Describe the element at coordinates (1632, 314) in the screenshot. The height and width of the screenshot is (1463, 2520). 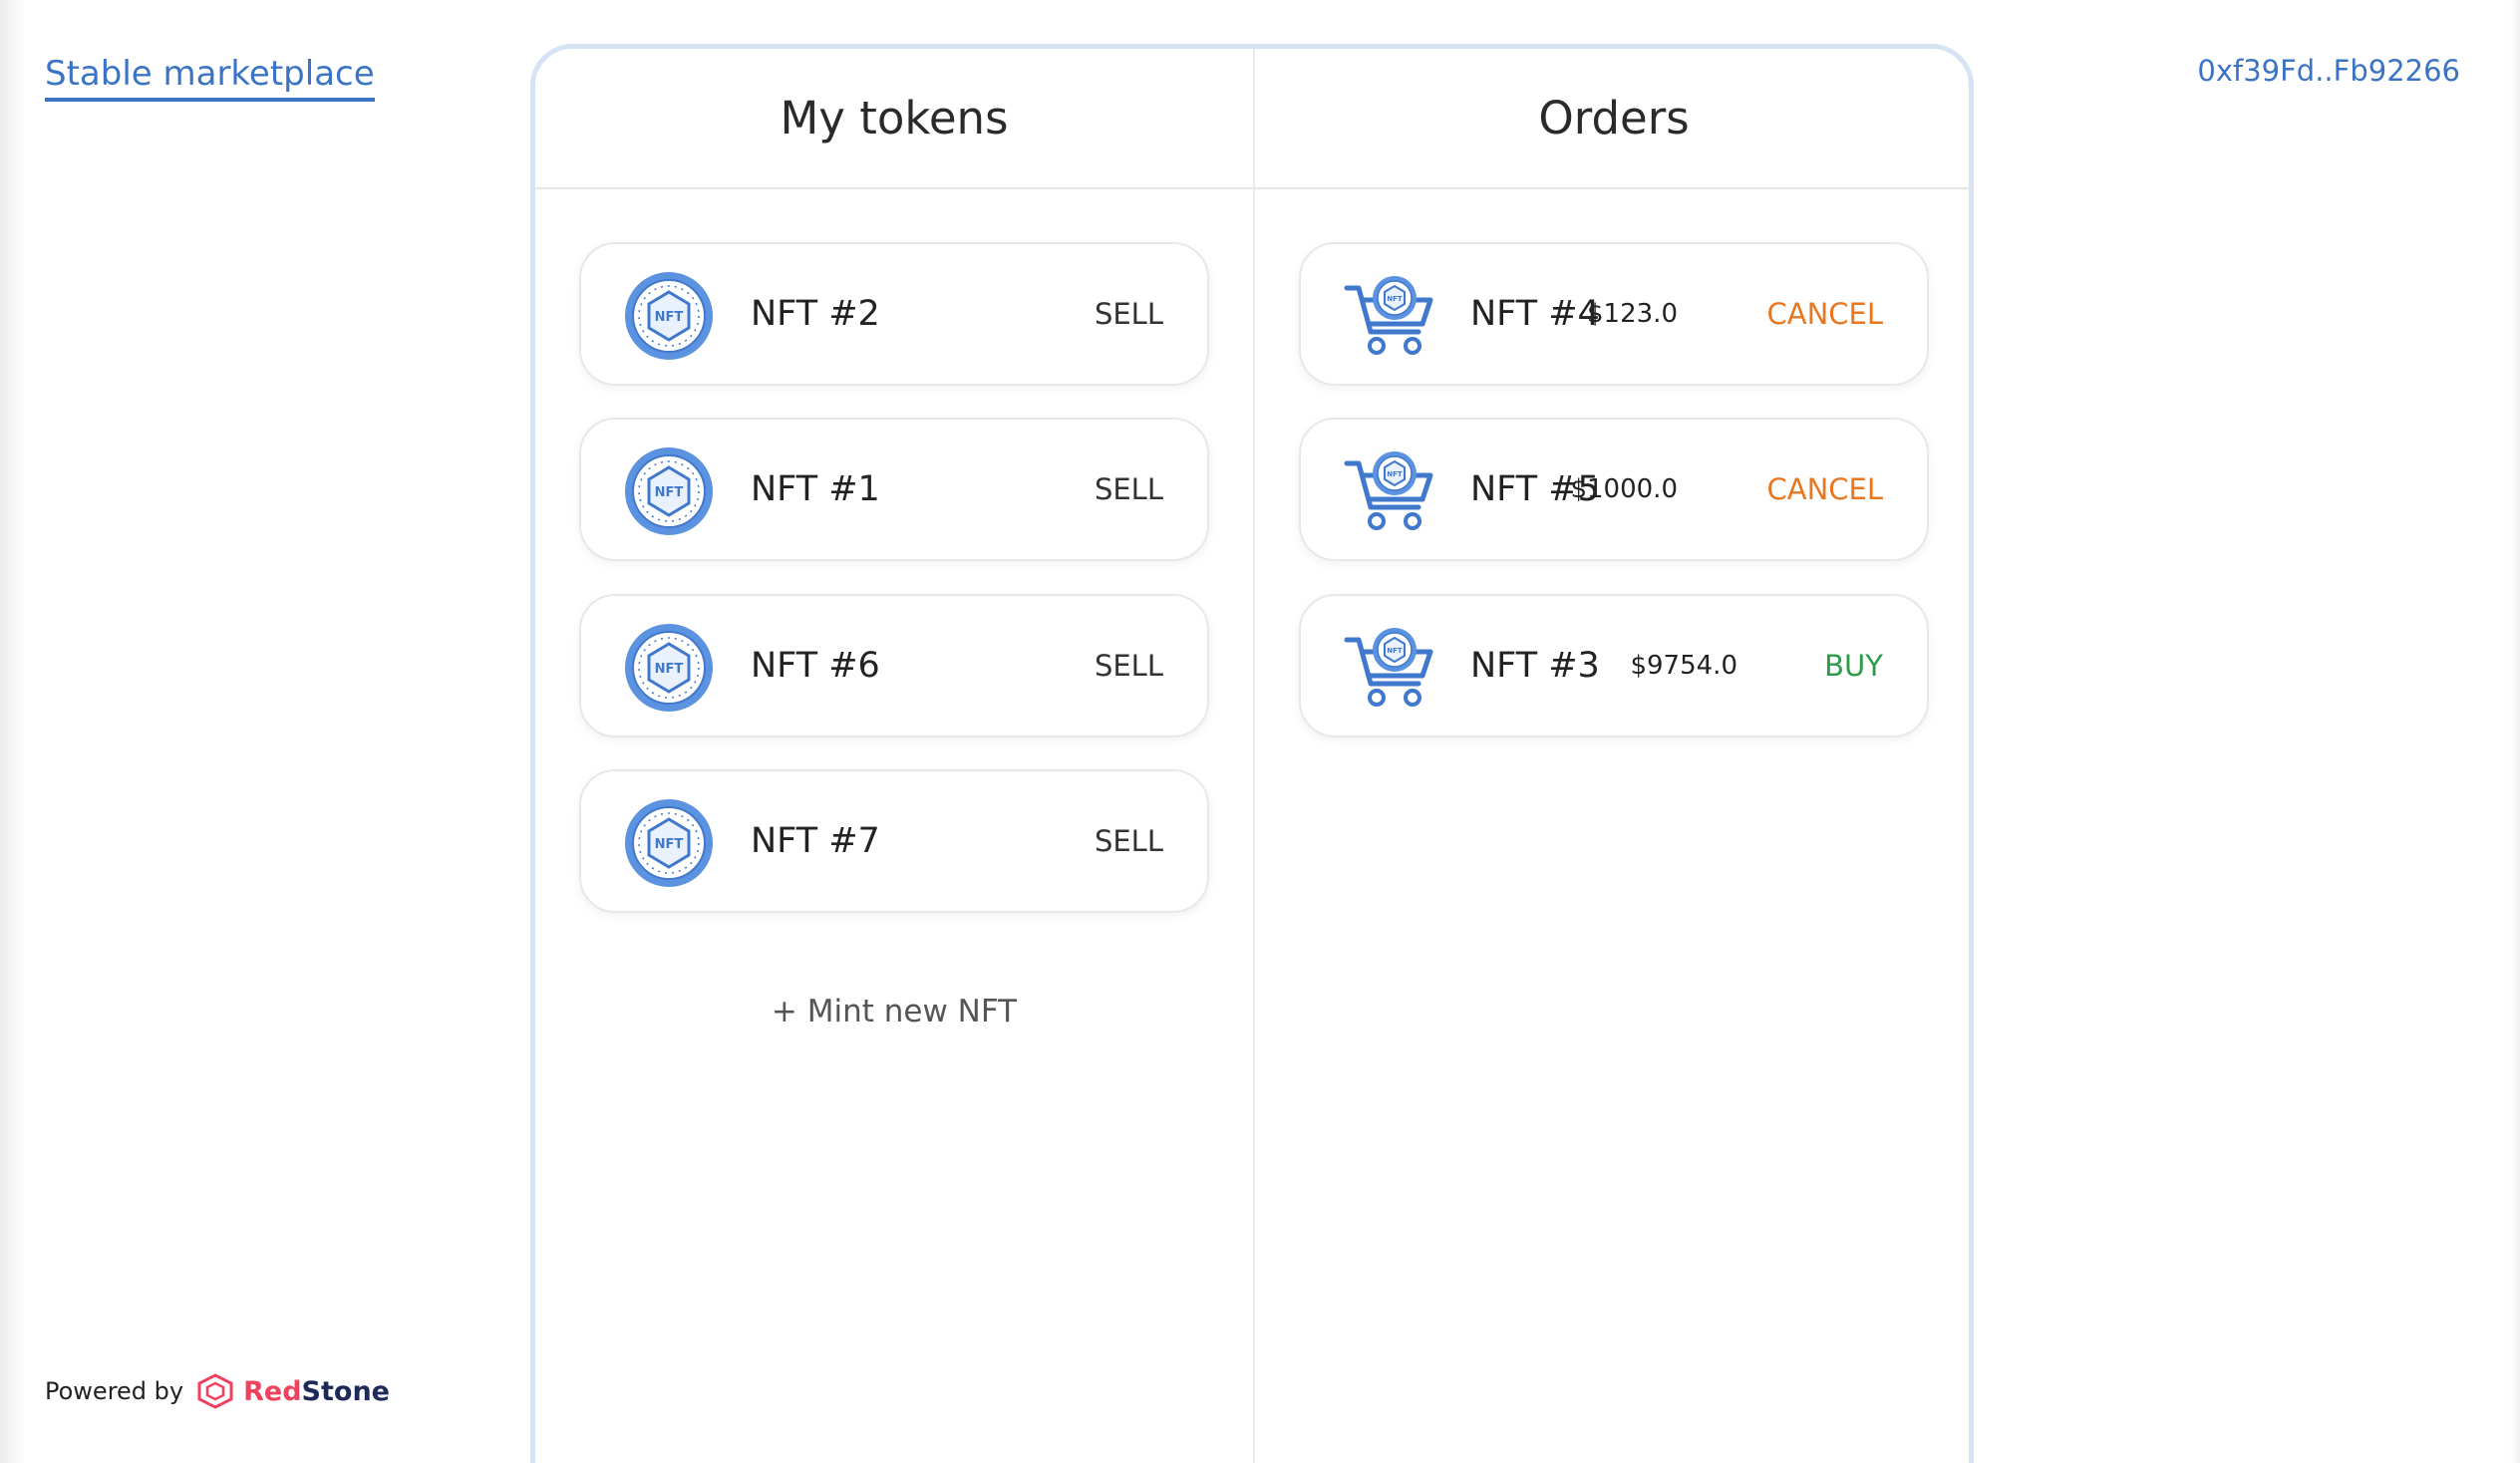
I see `order-price: $123.0` at that location.